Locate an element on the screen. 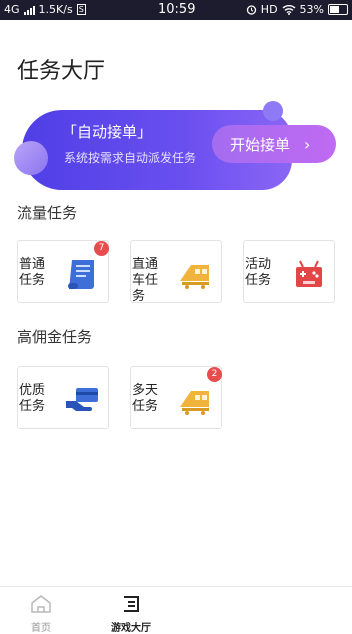 The height and width of the screenshot is (634, 352). task-card-activity: 活动任务 is located at coordinates (289, 271).